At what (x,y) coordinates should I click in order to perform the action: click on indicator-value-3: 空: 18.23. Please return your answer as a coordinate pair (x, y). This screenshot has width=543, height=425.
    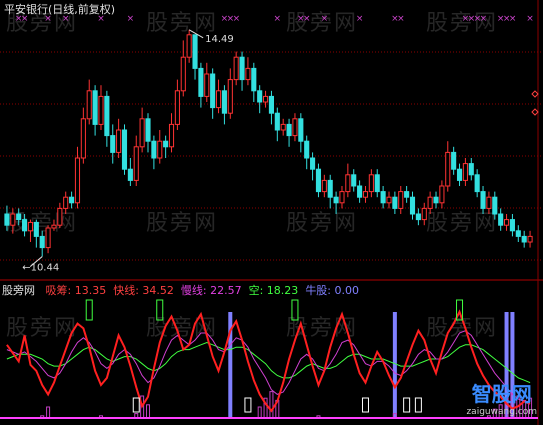
    Looking at the image, I should click on (273, 290).